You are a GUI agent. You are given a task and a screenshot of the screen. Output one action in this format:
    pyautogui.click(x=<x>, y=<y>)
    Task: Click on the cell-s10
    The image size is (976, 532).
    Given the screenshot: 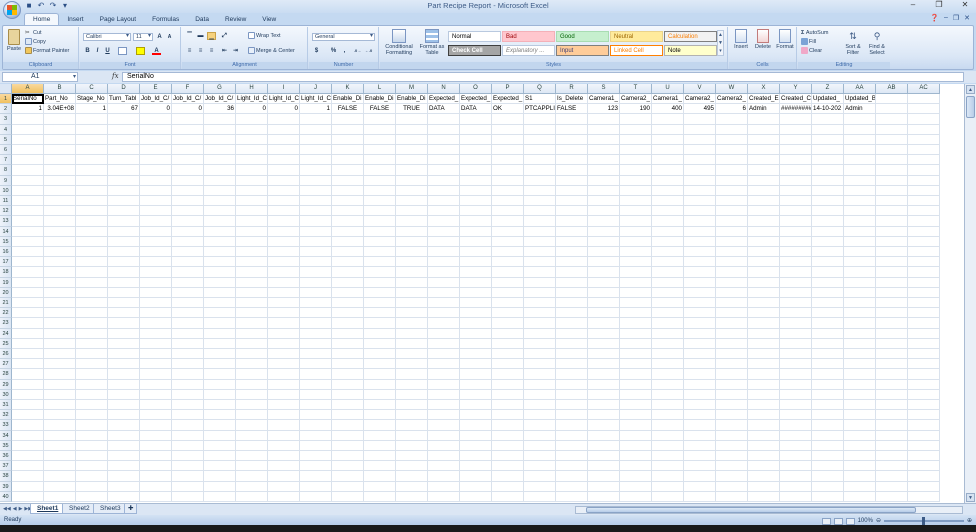 What is the action you would take?
    pyautogui.click(x=604, y=190)
    